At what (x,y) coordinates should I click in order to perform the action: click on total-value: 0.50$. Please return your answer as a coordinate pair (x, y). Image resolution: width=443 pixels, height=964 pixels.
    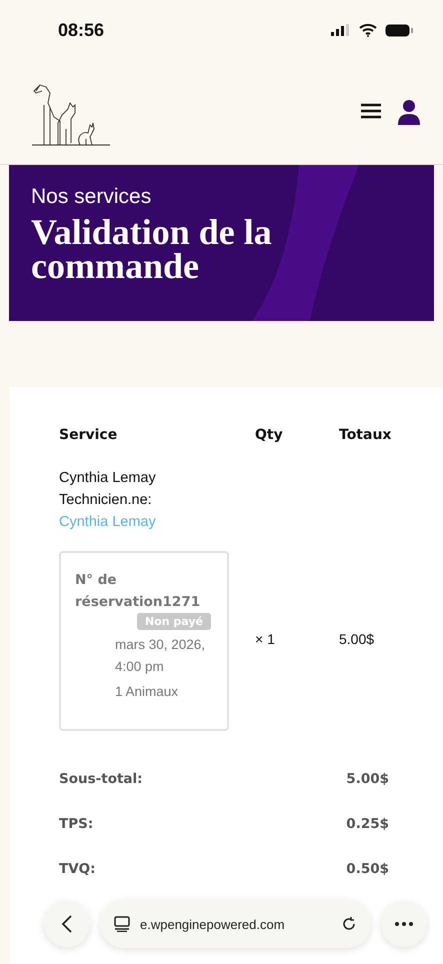
    Looking at the image, I should click on (367, 870).